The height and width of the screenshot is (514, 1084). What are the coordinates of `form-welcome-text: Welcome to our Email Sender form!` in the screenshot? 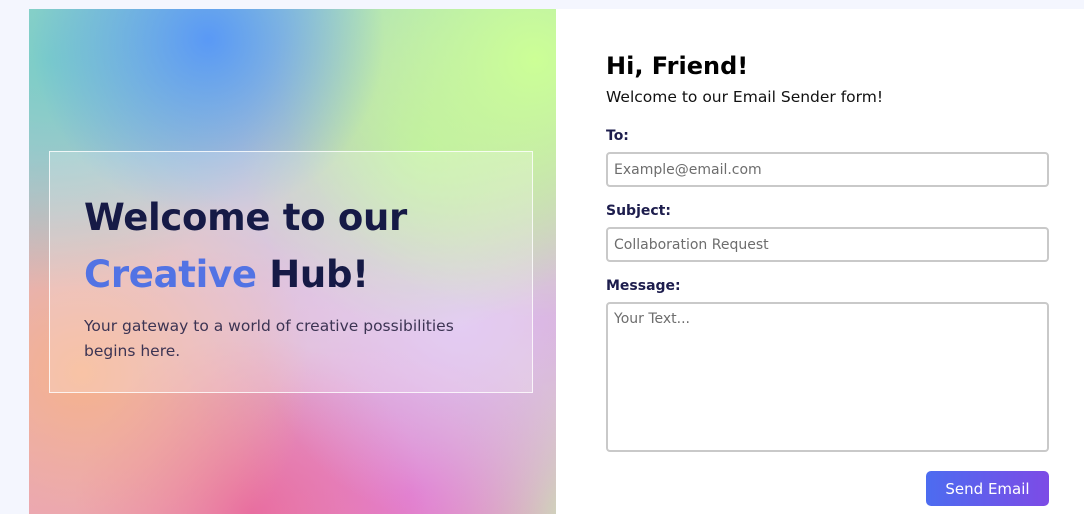 It's located at (745, 97).